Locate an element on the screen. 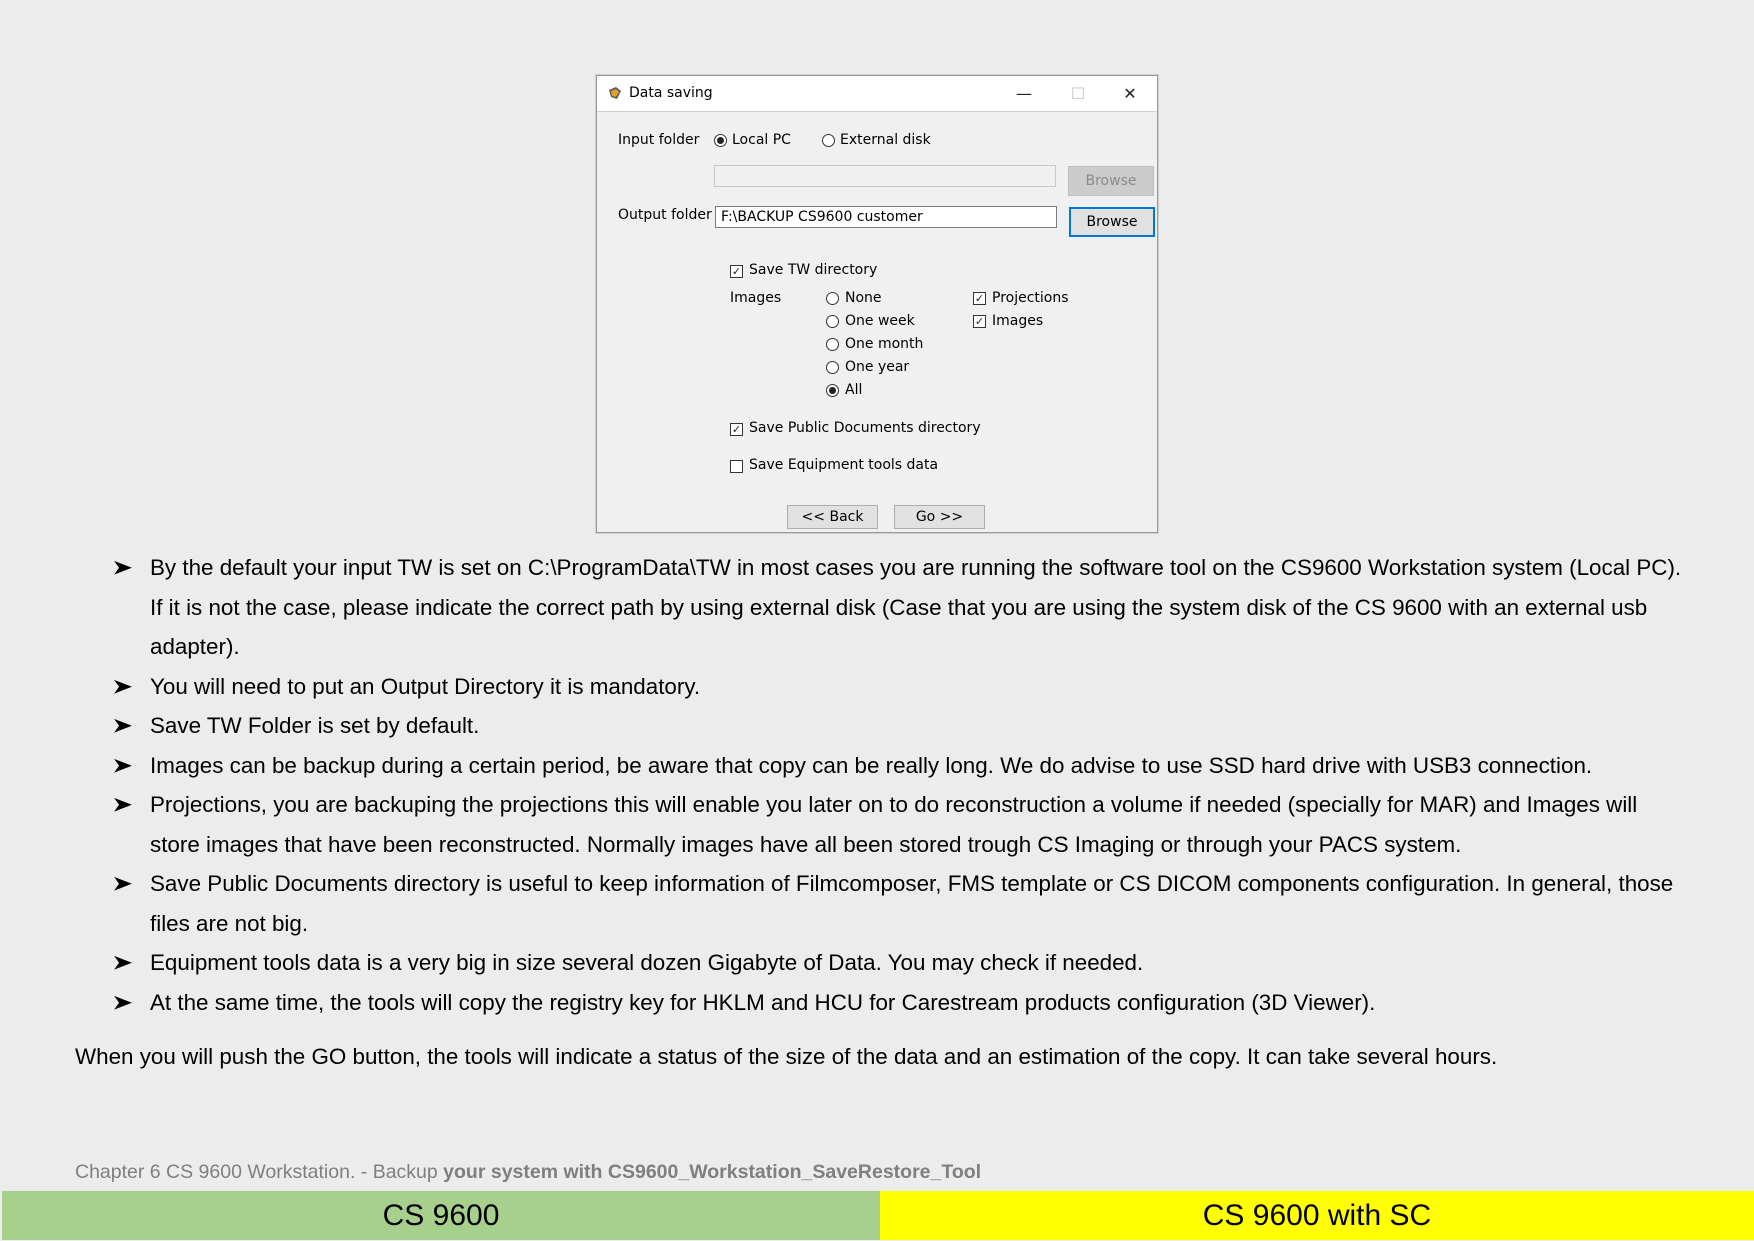  minimize-icon: — is located at coordinates (1024, 93).